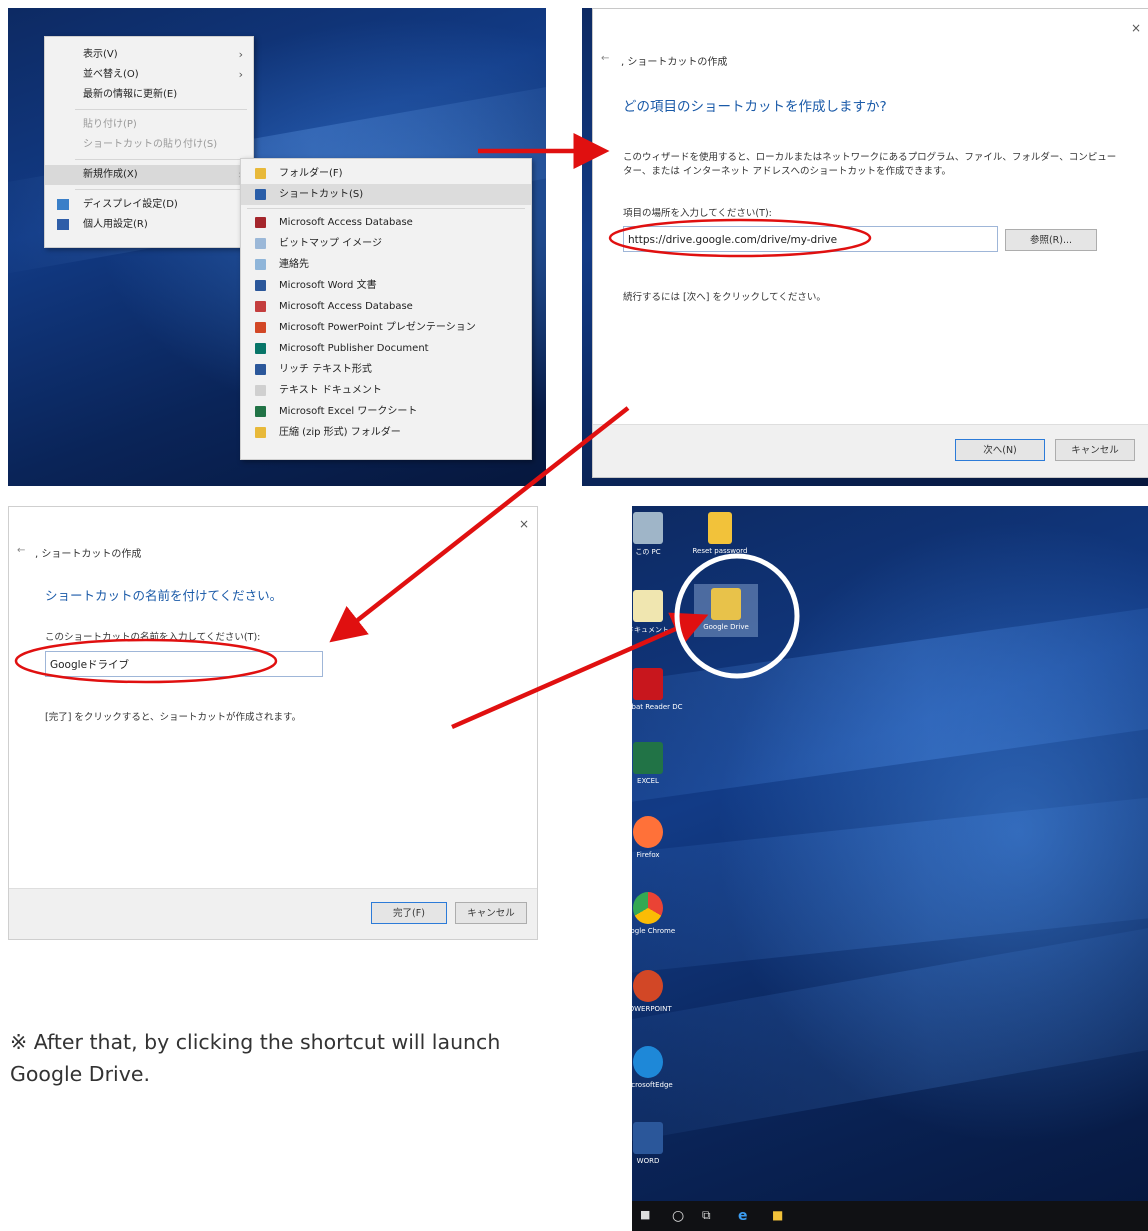 This screenshot has width=1148, height=1231. I want to click on file-explorer-icon: ■, so click(777, 1215).